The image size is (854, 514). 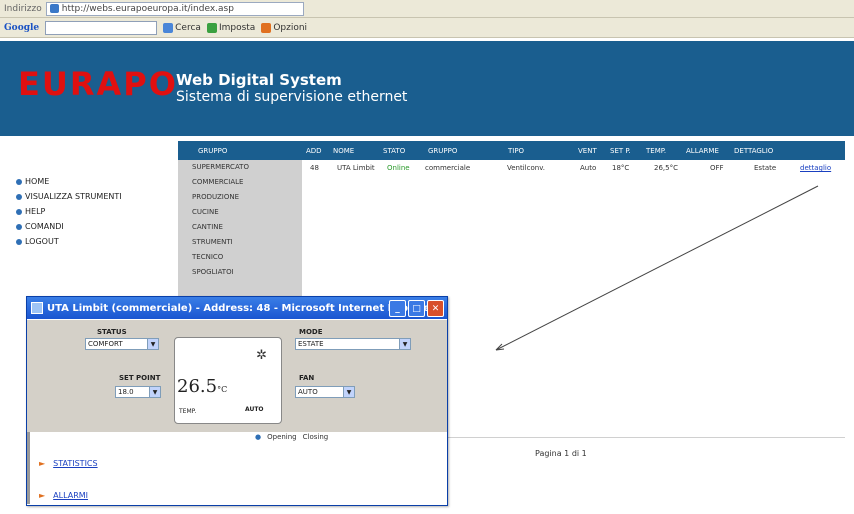 I want to click on sun-icon: ✲, so click(x=261, y=355).